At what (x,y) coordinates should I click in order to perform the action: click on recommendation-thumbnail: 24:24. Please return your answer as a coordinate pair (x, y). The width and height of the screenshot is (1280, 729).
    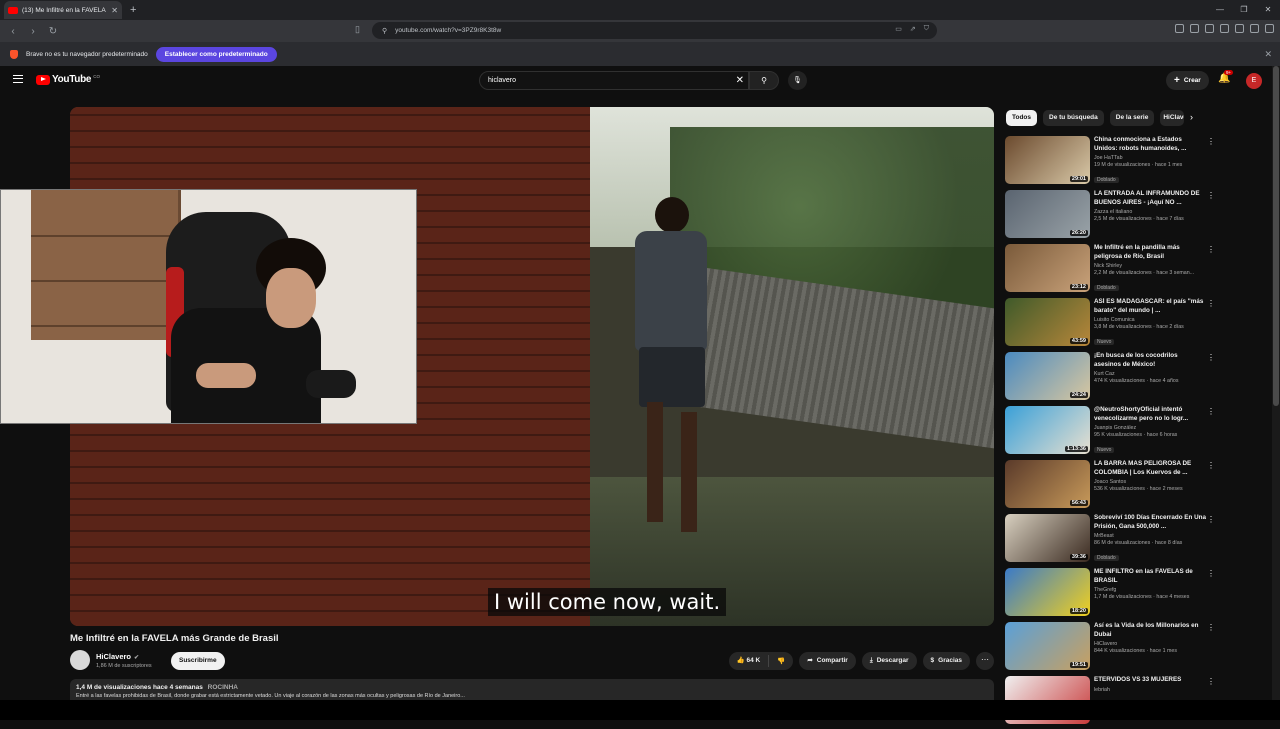
    Looking at the image, I should click on (1047, 376).